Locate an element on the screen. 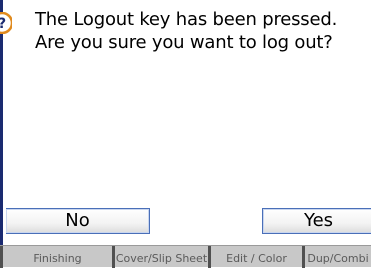 The width and height of the screenshot is (371, 268). yes-button: Yes is located at coordinates (316, 221).